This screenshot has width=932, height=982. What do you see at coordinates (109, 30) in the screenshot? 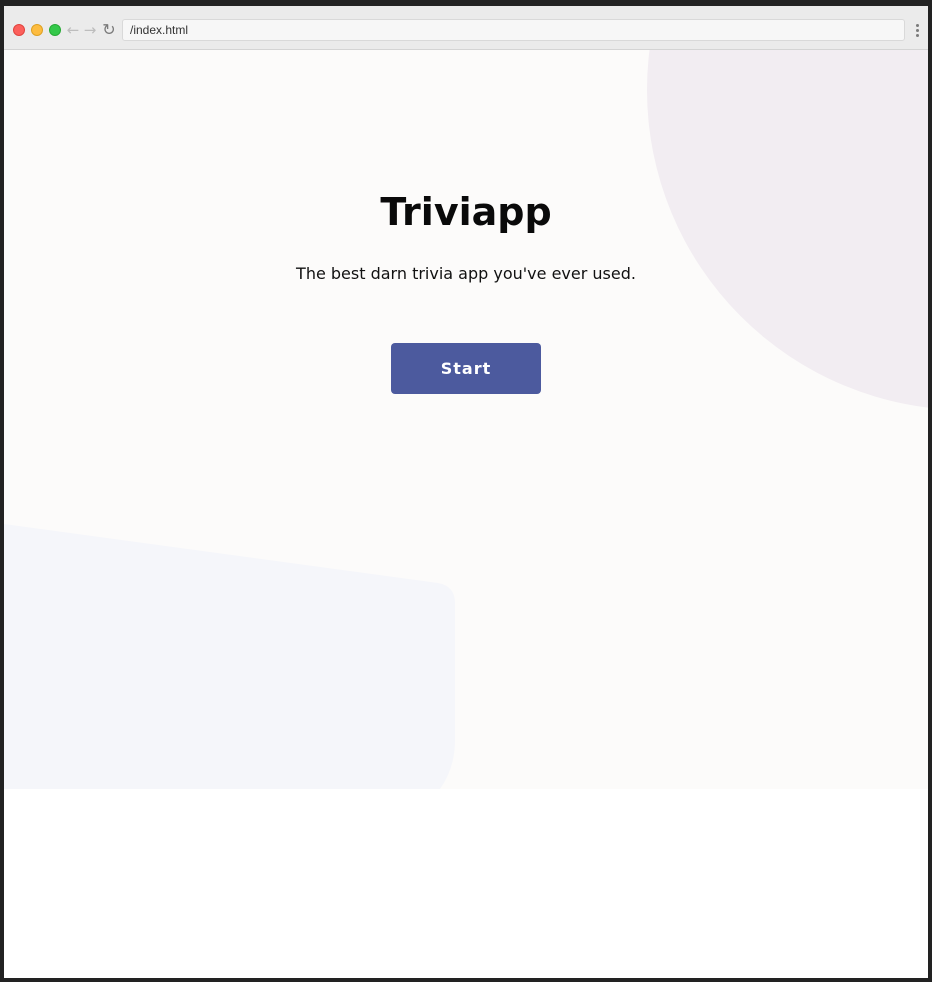
I see `reload-icon: ↻` at bounding box center [109, 30].